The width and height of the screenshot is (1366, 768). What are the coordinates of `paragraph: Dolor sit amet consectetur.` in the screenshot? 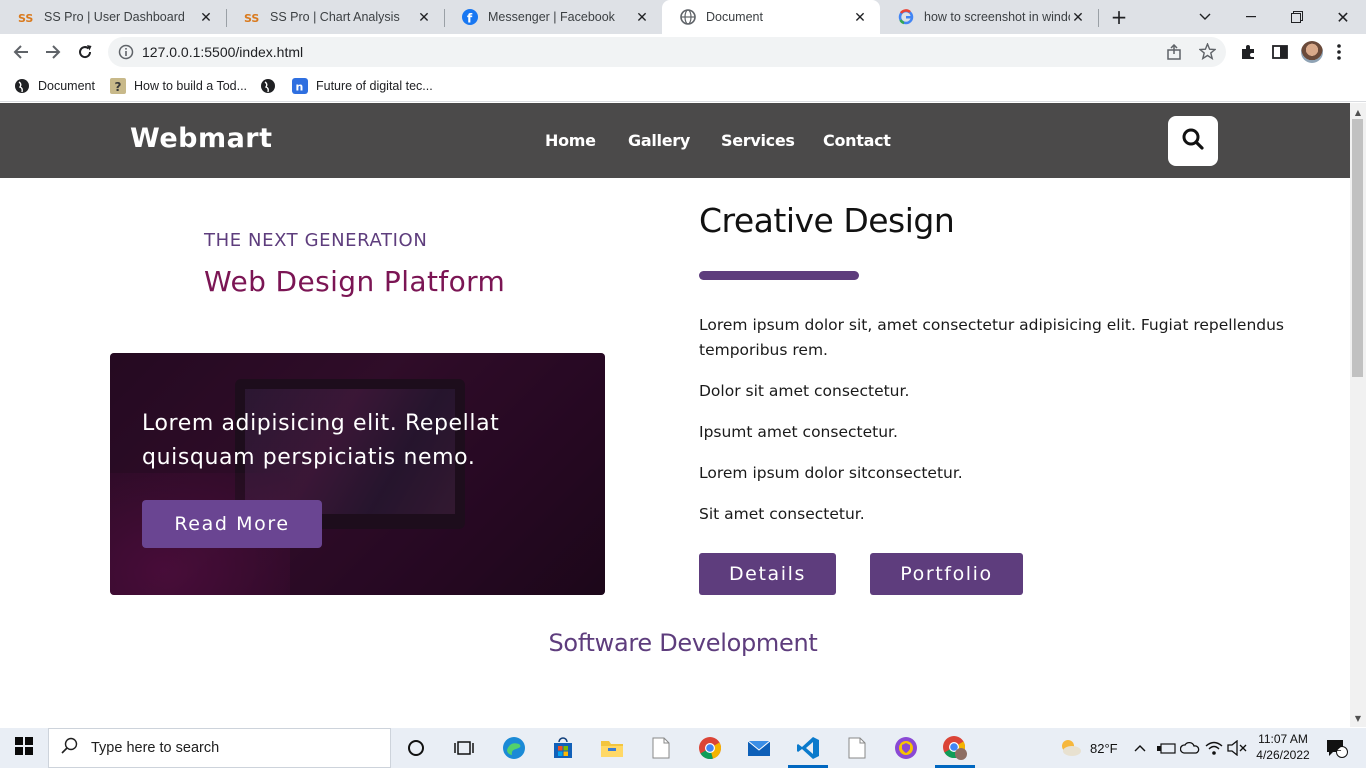 It's located at (804, 391).